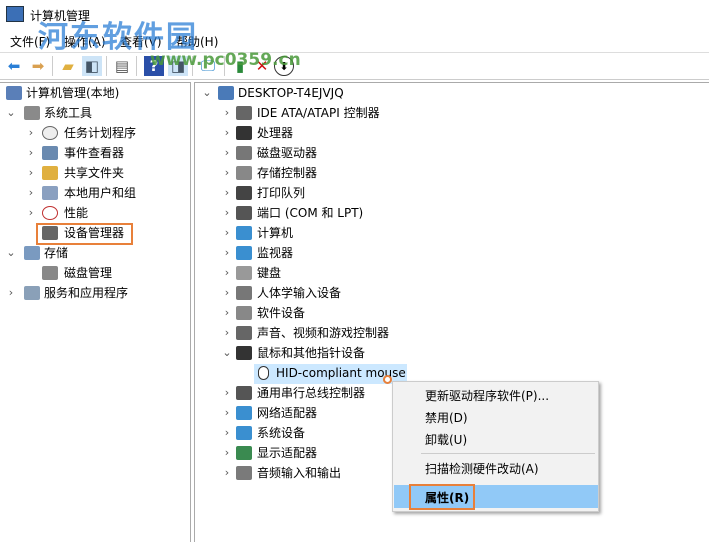  Describe the element at coordinates (281, 433) in the screenshot. I see `device-category: 系统设备` at that location.